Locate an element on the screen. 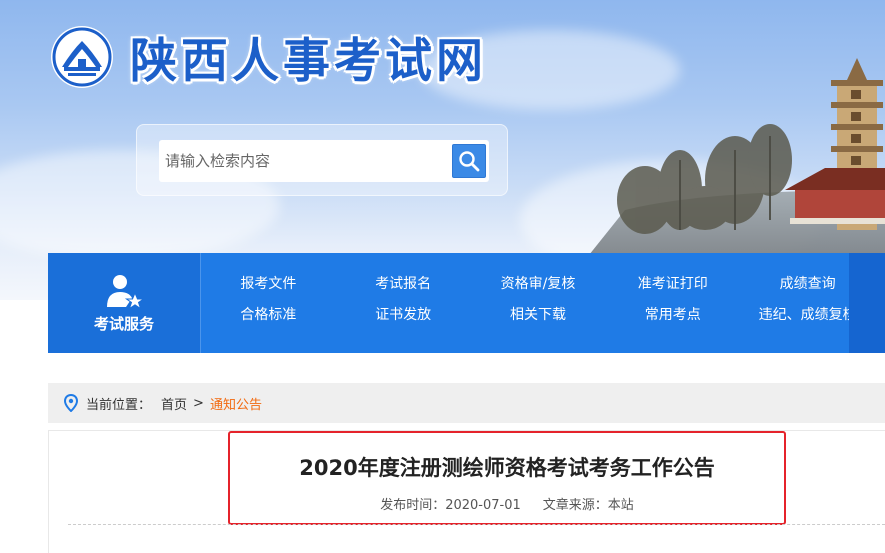 This screenshot has width=885, height=553. search-button is located at coordinates (469, 161).